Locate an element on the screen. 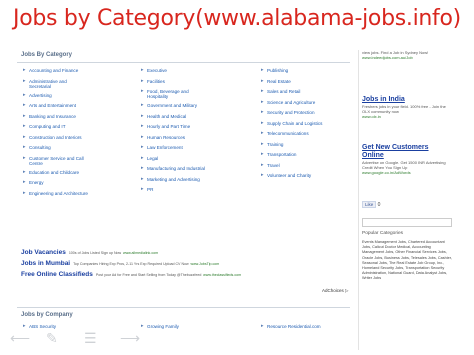 This screenshot has height=355, width=474. category-link: ▸ Security and Protection is located at coordinates (291, 115).